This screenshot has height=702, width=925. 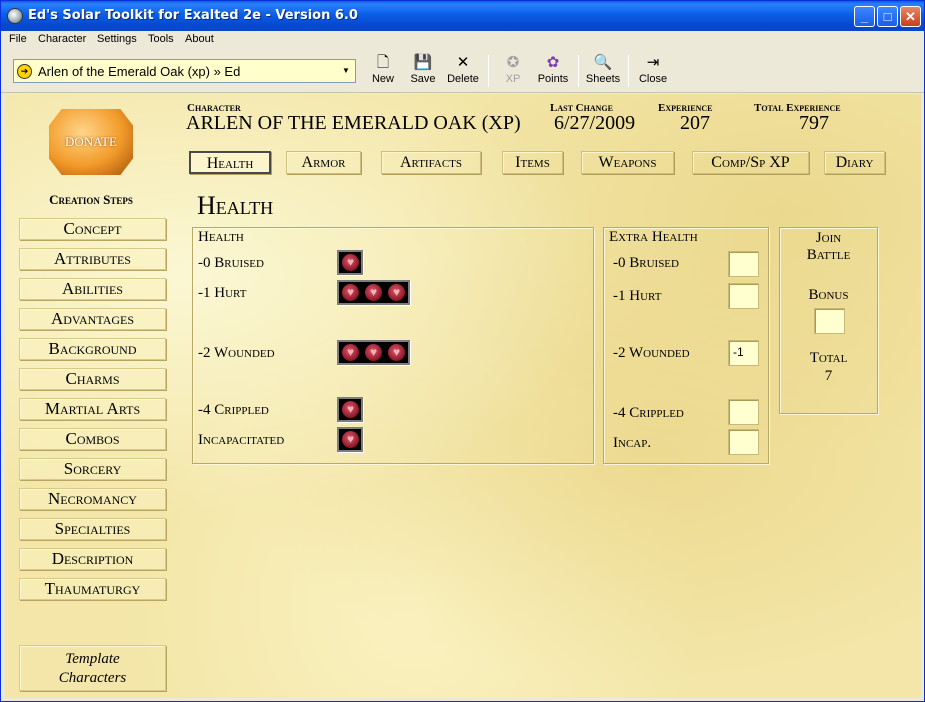 I want to click on health-boxes-wounded: ♥ ♥ ♥, so click(x=373, y=352).